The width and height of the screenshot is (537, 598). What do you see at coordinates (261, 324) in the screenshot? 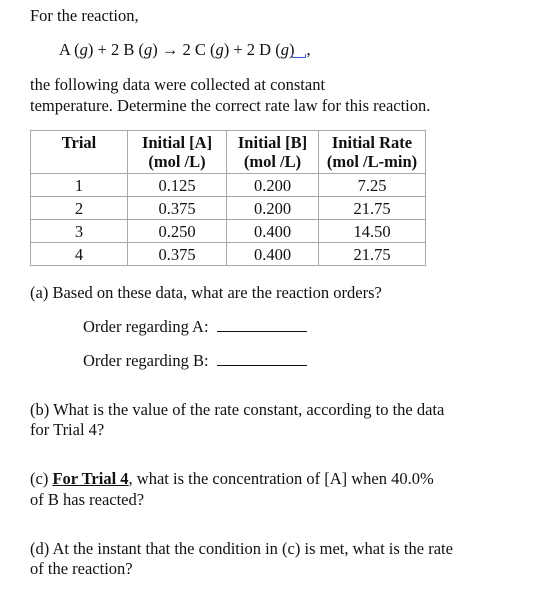
I see `order-a-blank` at bounding box center [261, 324].